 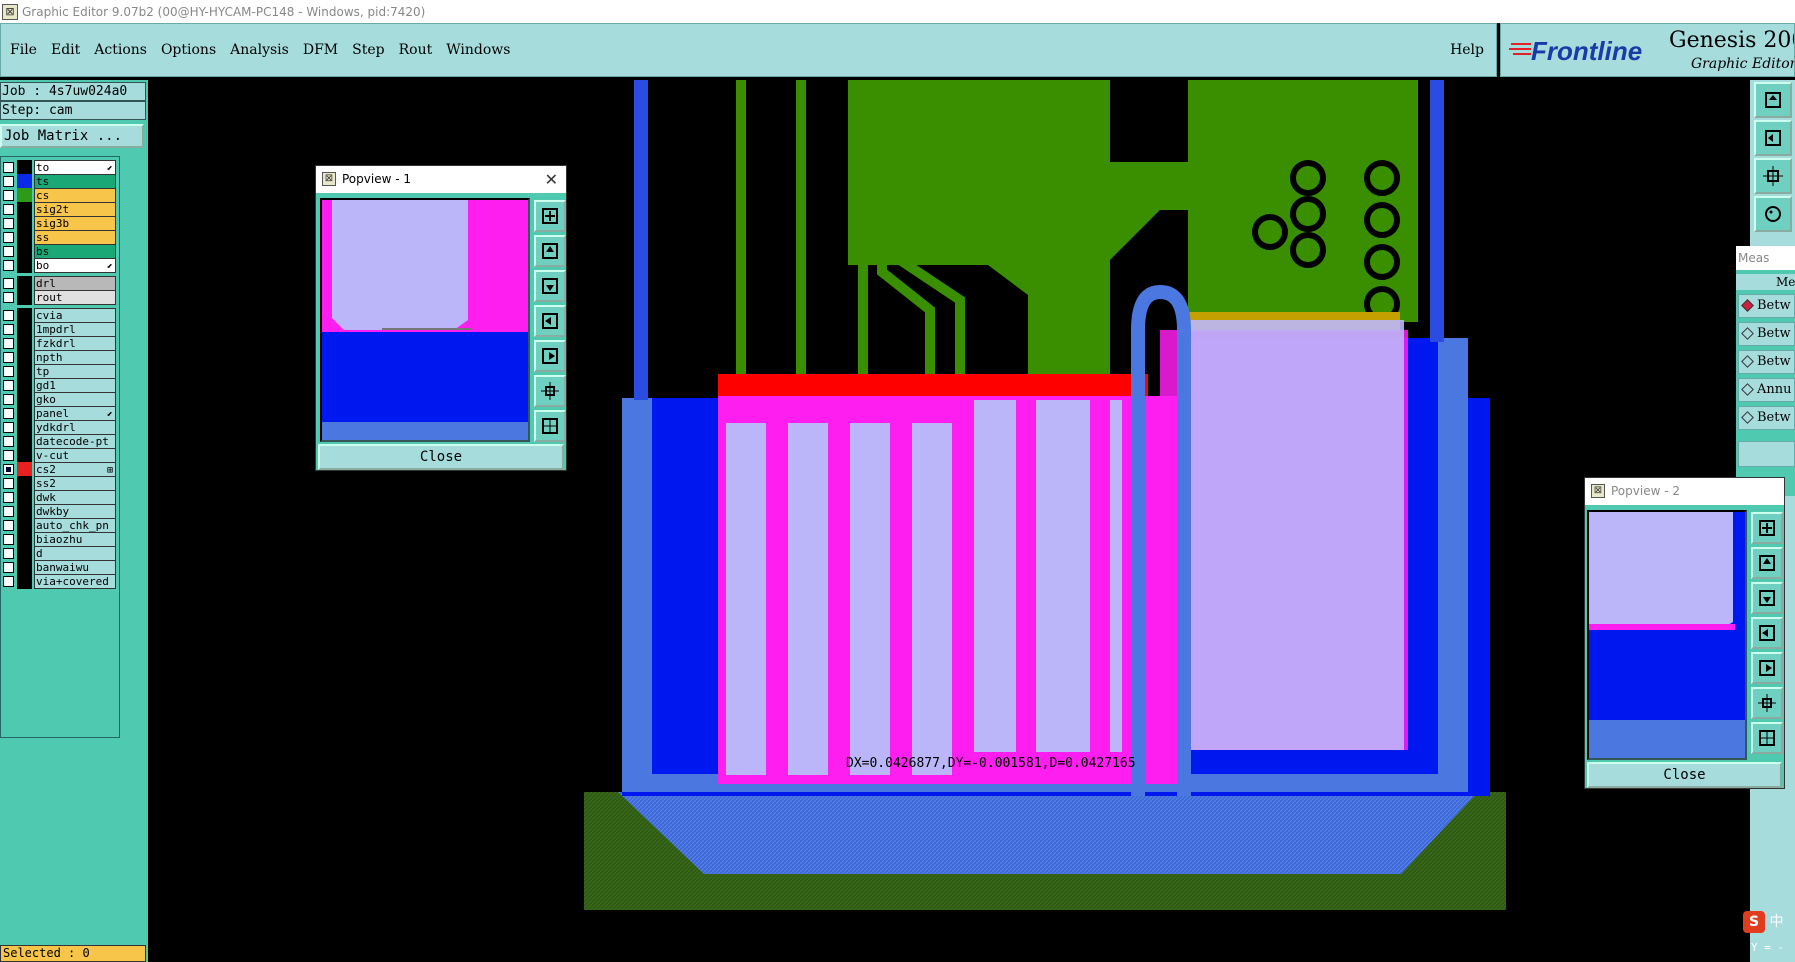 I want to click on menu-step: Step, so click(x=368, y=50).